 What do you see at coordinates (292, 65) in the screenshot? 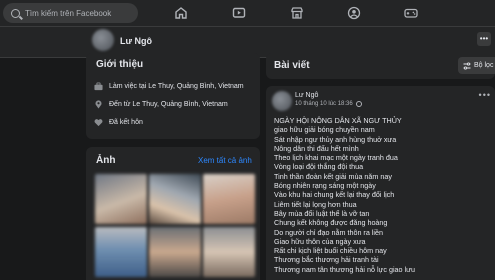
I see `posts-title: Bài viết` at bounding box center [292, 65].